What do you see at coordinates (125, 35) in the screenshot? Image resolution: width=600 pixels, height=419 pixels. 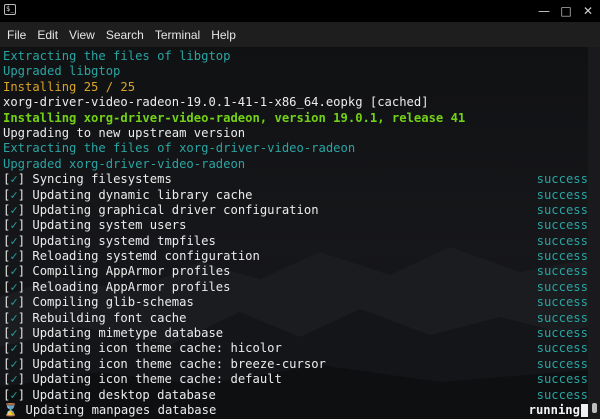 I see `menu-search: Search` at bounding box center [125, 35].